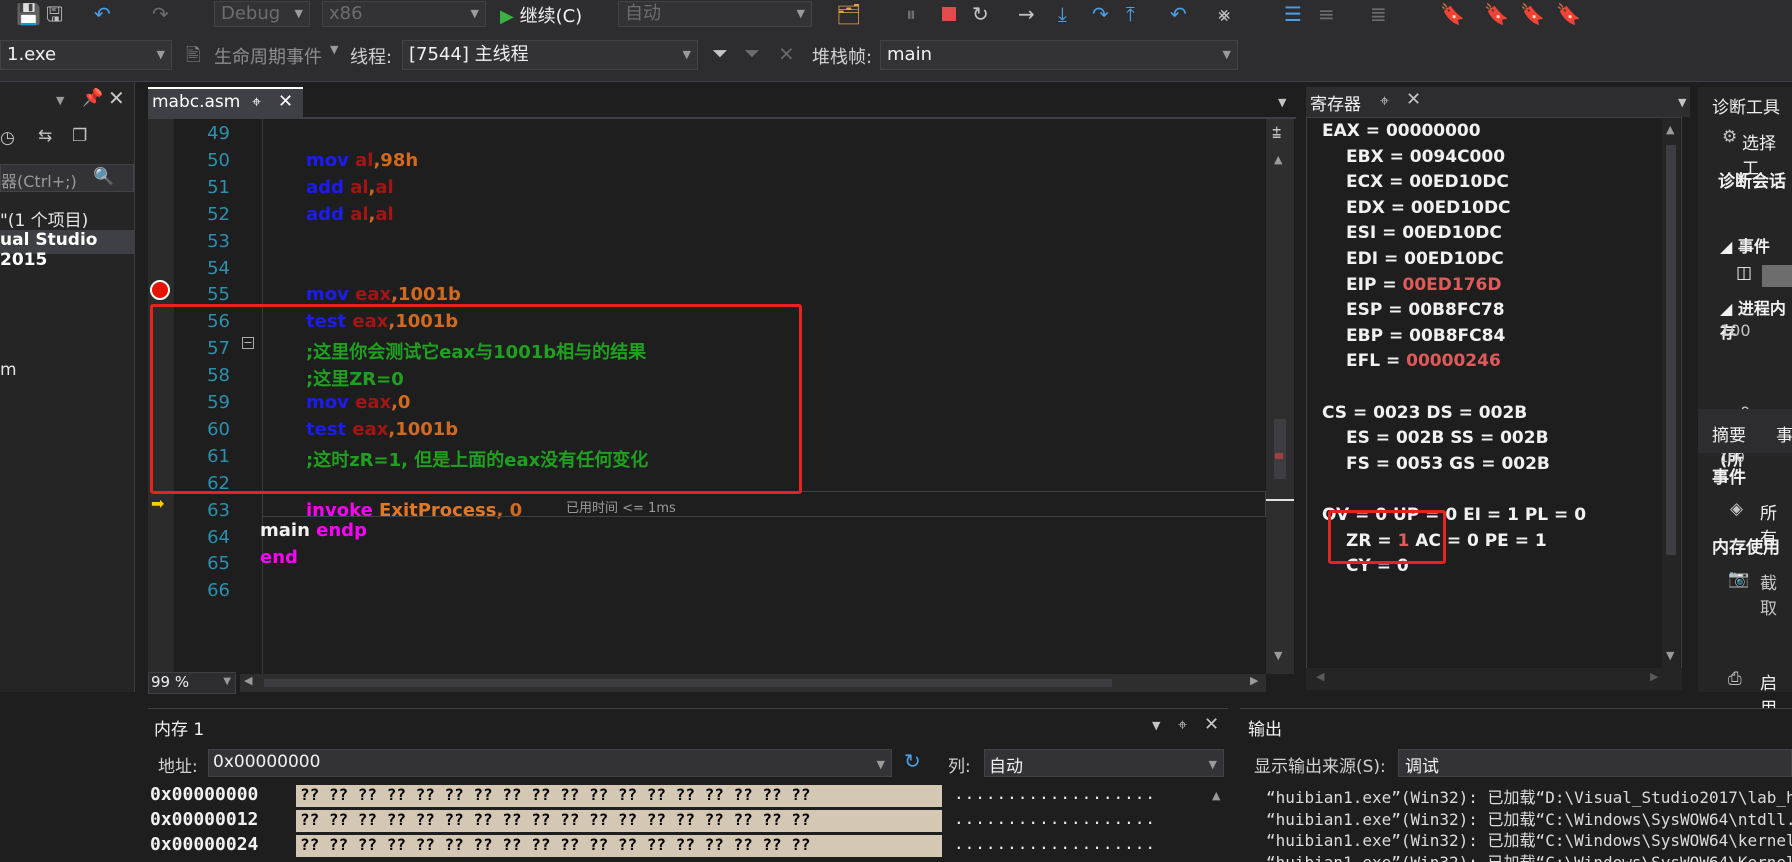 The image size is (1792, 862). I want to click on events-section: ◢ 事件, so click(1745, 245).